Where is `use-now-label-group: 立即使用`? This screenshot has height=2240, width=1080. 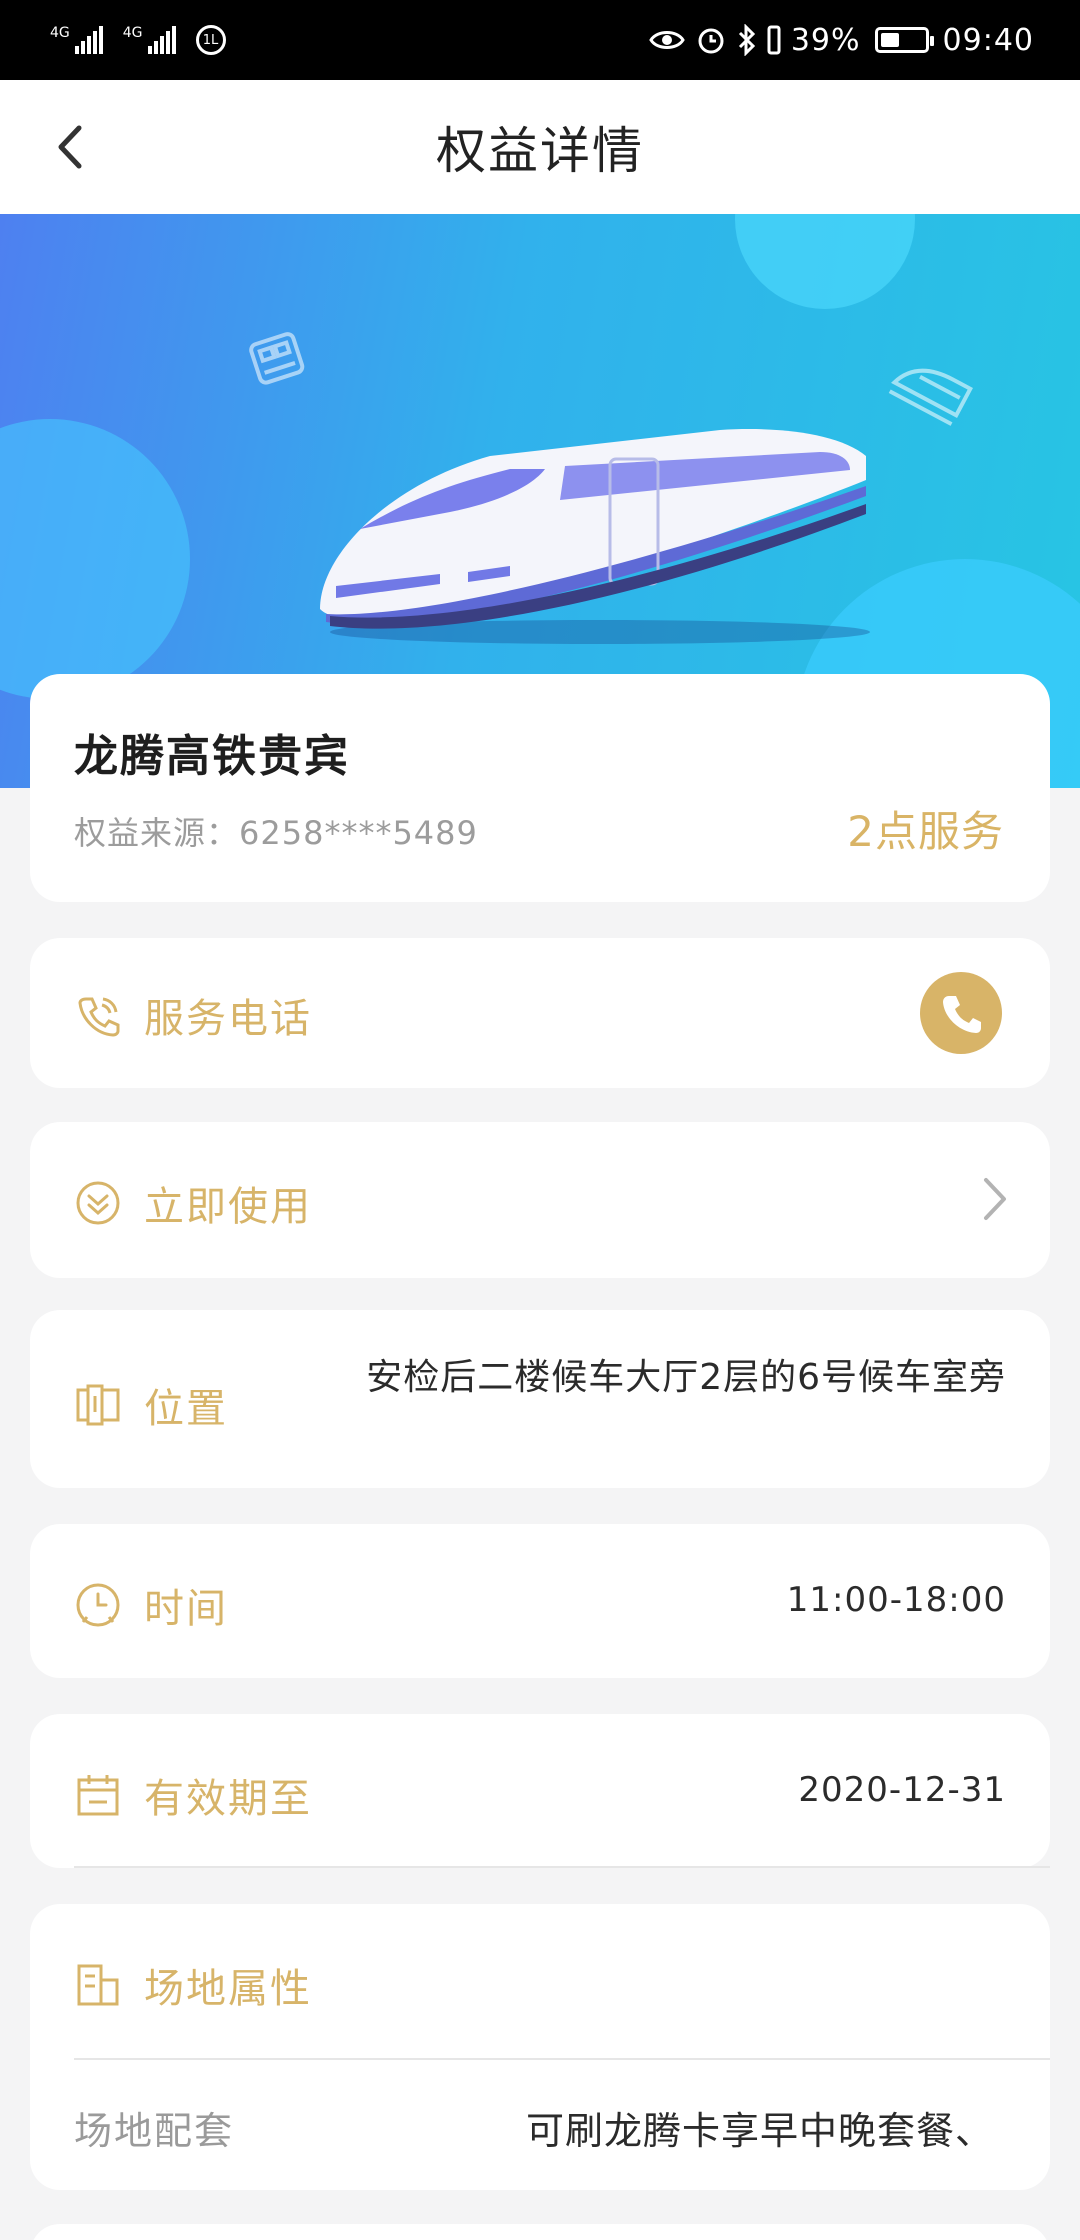 use-now-label-group: 立即使用 is located at coordinates (193, 1203).